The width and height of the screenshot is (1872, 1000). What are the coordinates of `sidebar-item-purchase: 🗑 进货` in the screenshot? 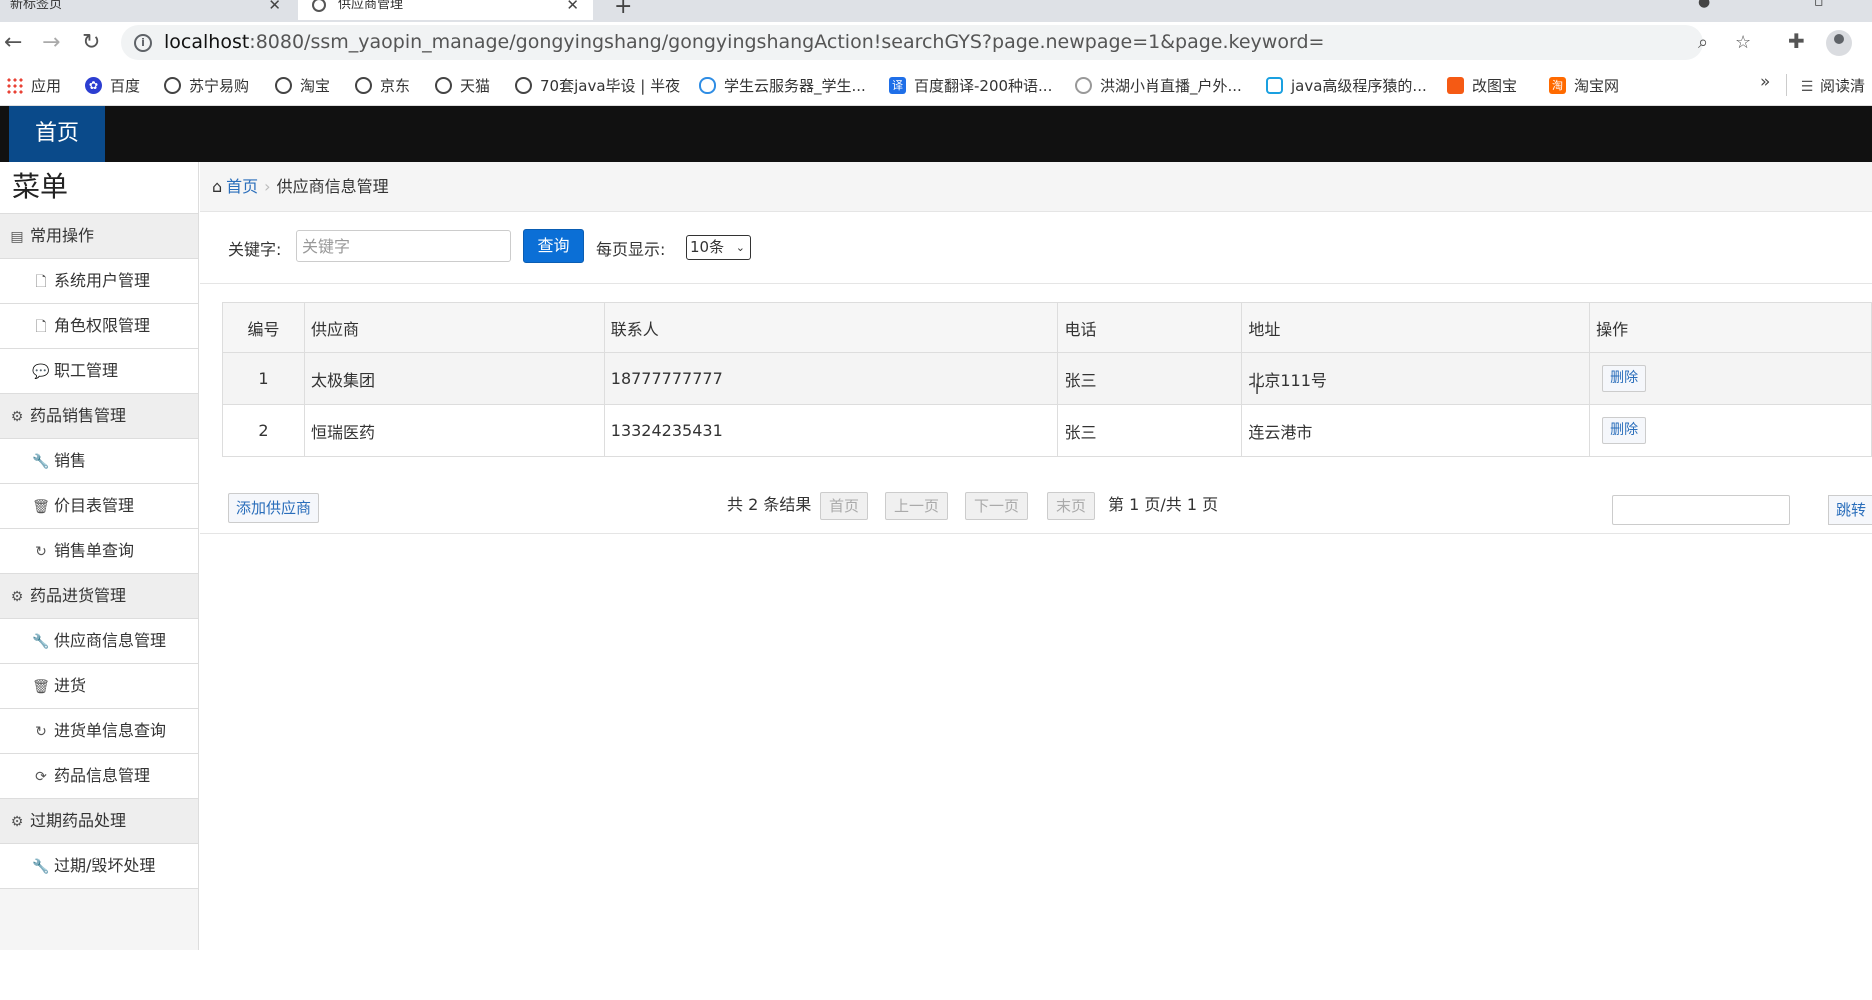 It's located at (99, 686).